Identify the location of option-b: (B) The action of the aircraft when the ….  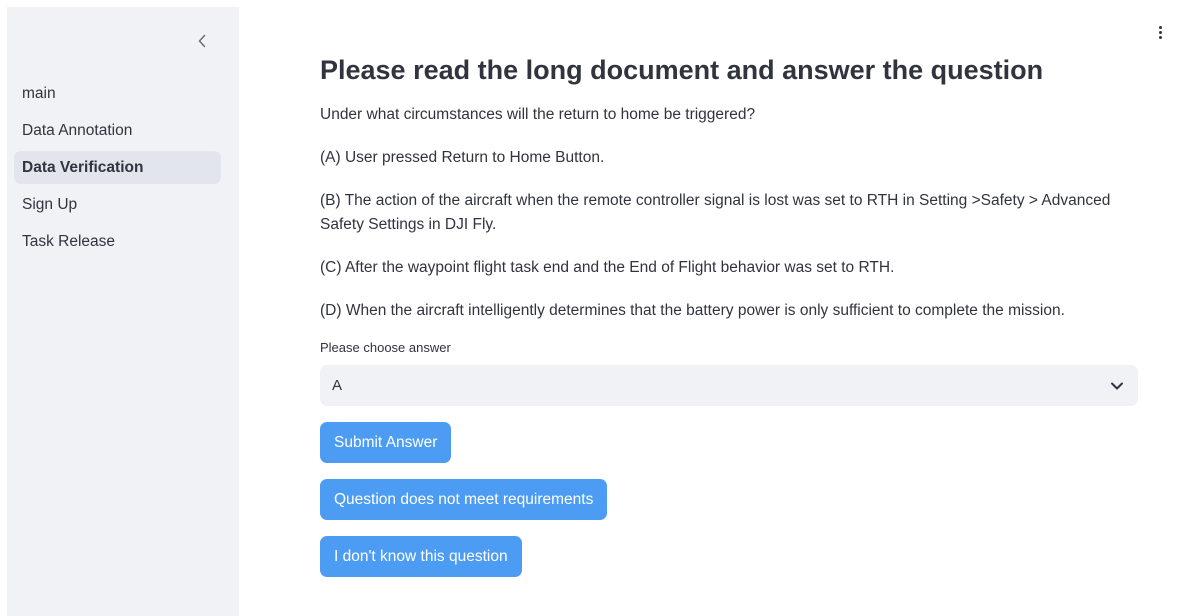
(715, 212).